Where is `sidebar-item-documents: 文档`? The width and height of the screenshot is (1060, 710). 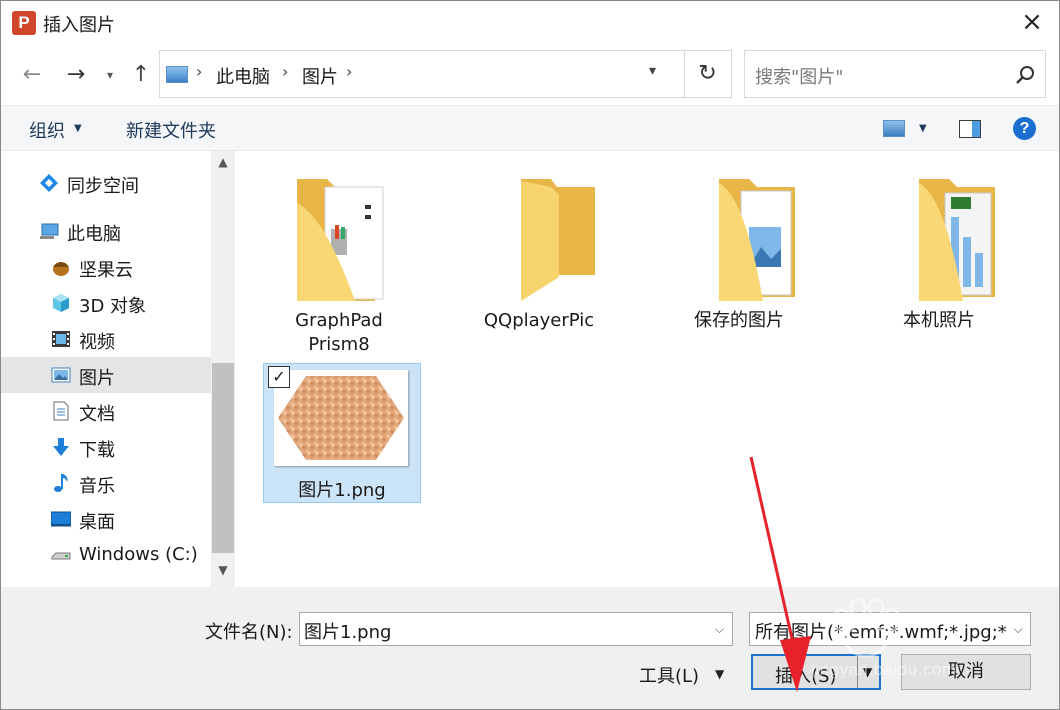 sidebar-item-documents: 文档 is located at coordinates (106, 411).